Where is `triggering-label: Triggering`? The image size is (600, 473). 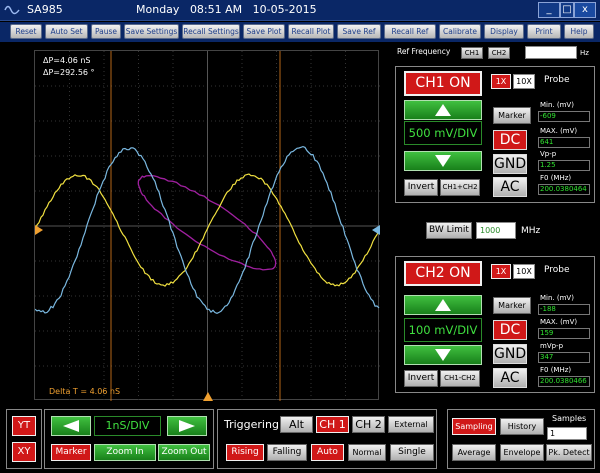 triggering-label: Triggering is located at coordinates (251, 424).